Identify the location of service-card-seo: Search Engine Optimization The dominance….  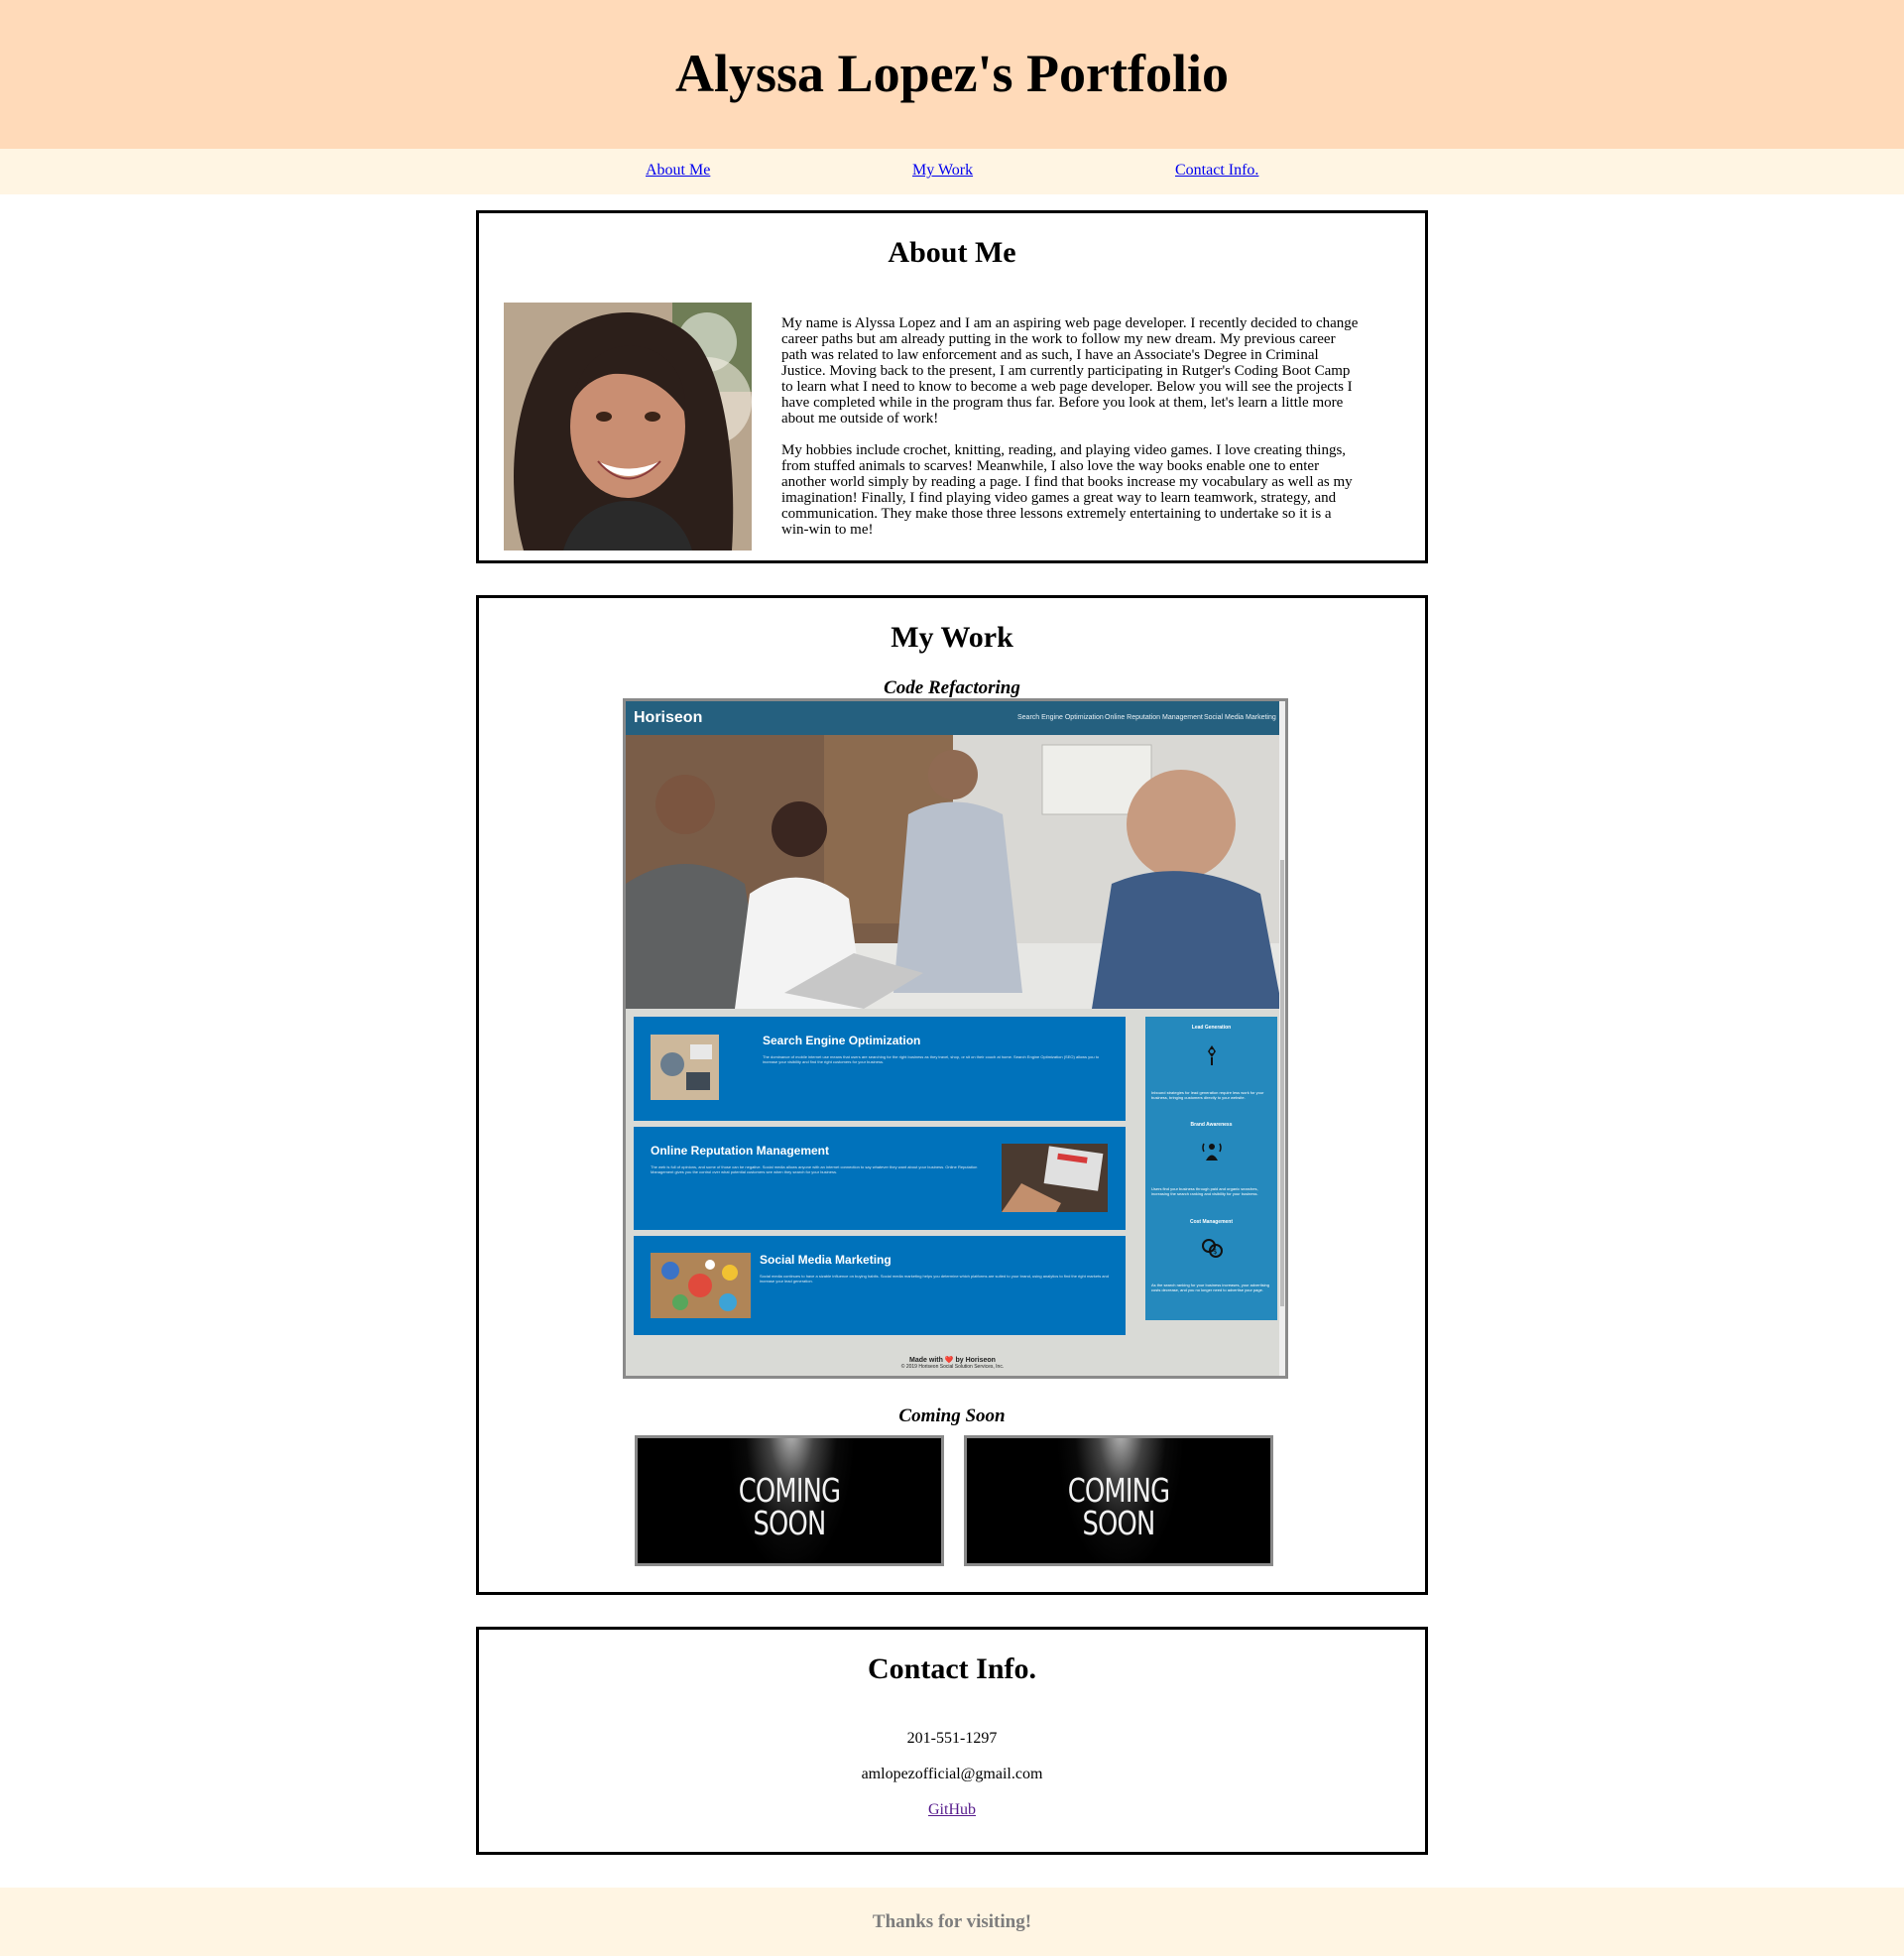
(880, 1069).